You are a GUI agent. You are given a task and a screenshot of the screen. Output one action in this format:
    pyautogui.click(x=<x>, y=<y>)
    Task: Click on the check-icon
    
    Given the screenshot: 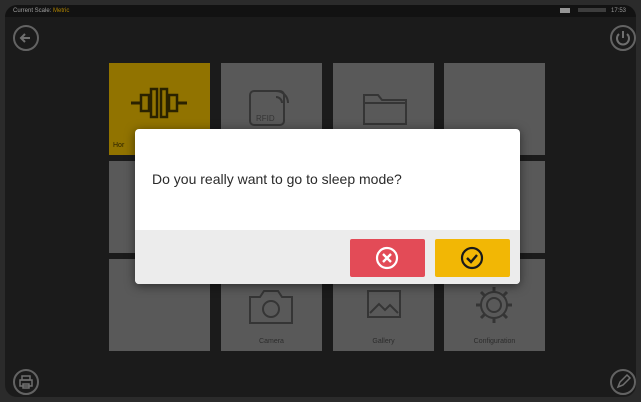 What is the action you would take?
    pyautogui.click(x=472, y=258)
    